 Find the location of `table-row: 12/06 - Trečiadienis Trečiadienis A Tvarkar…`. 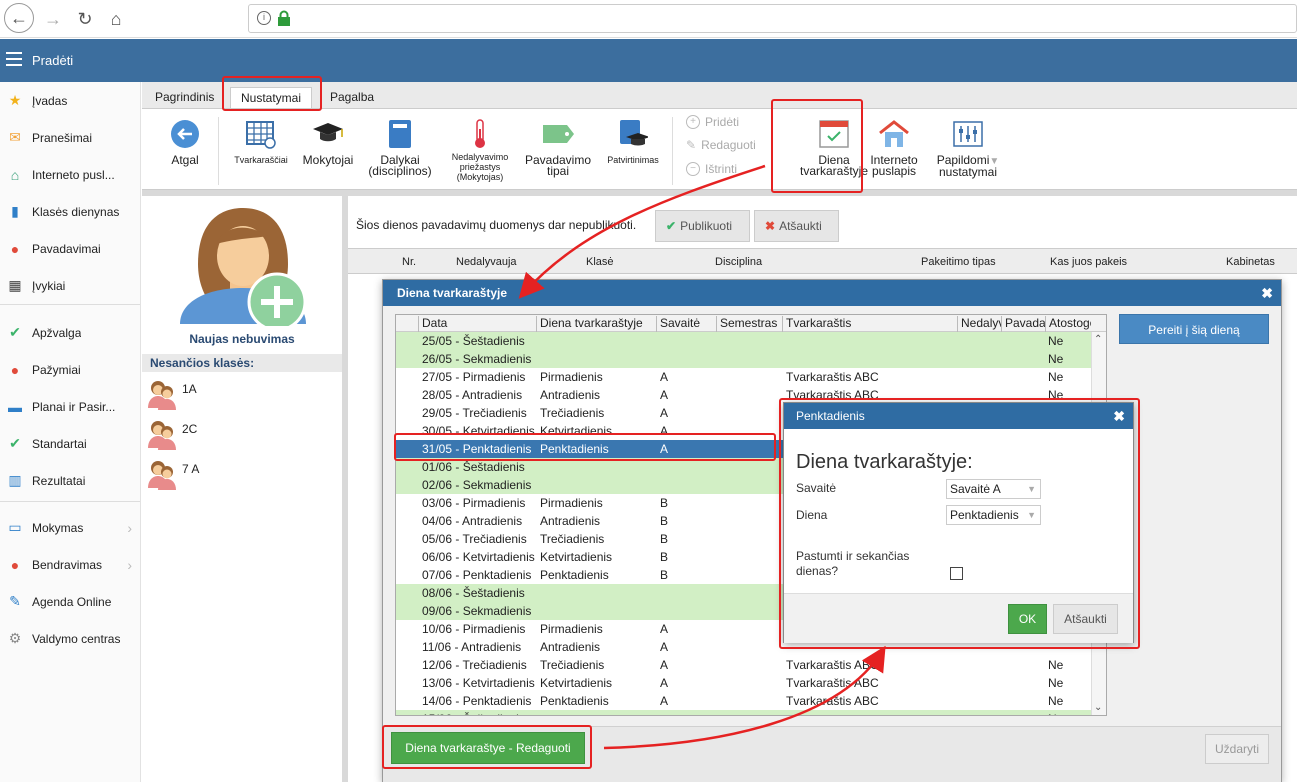

table-row: 12/06 - Trečiadienis Trečiadienis A Tvarkar… is located at coordinates (743, 665).